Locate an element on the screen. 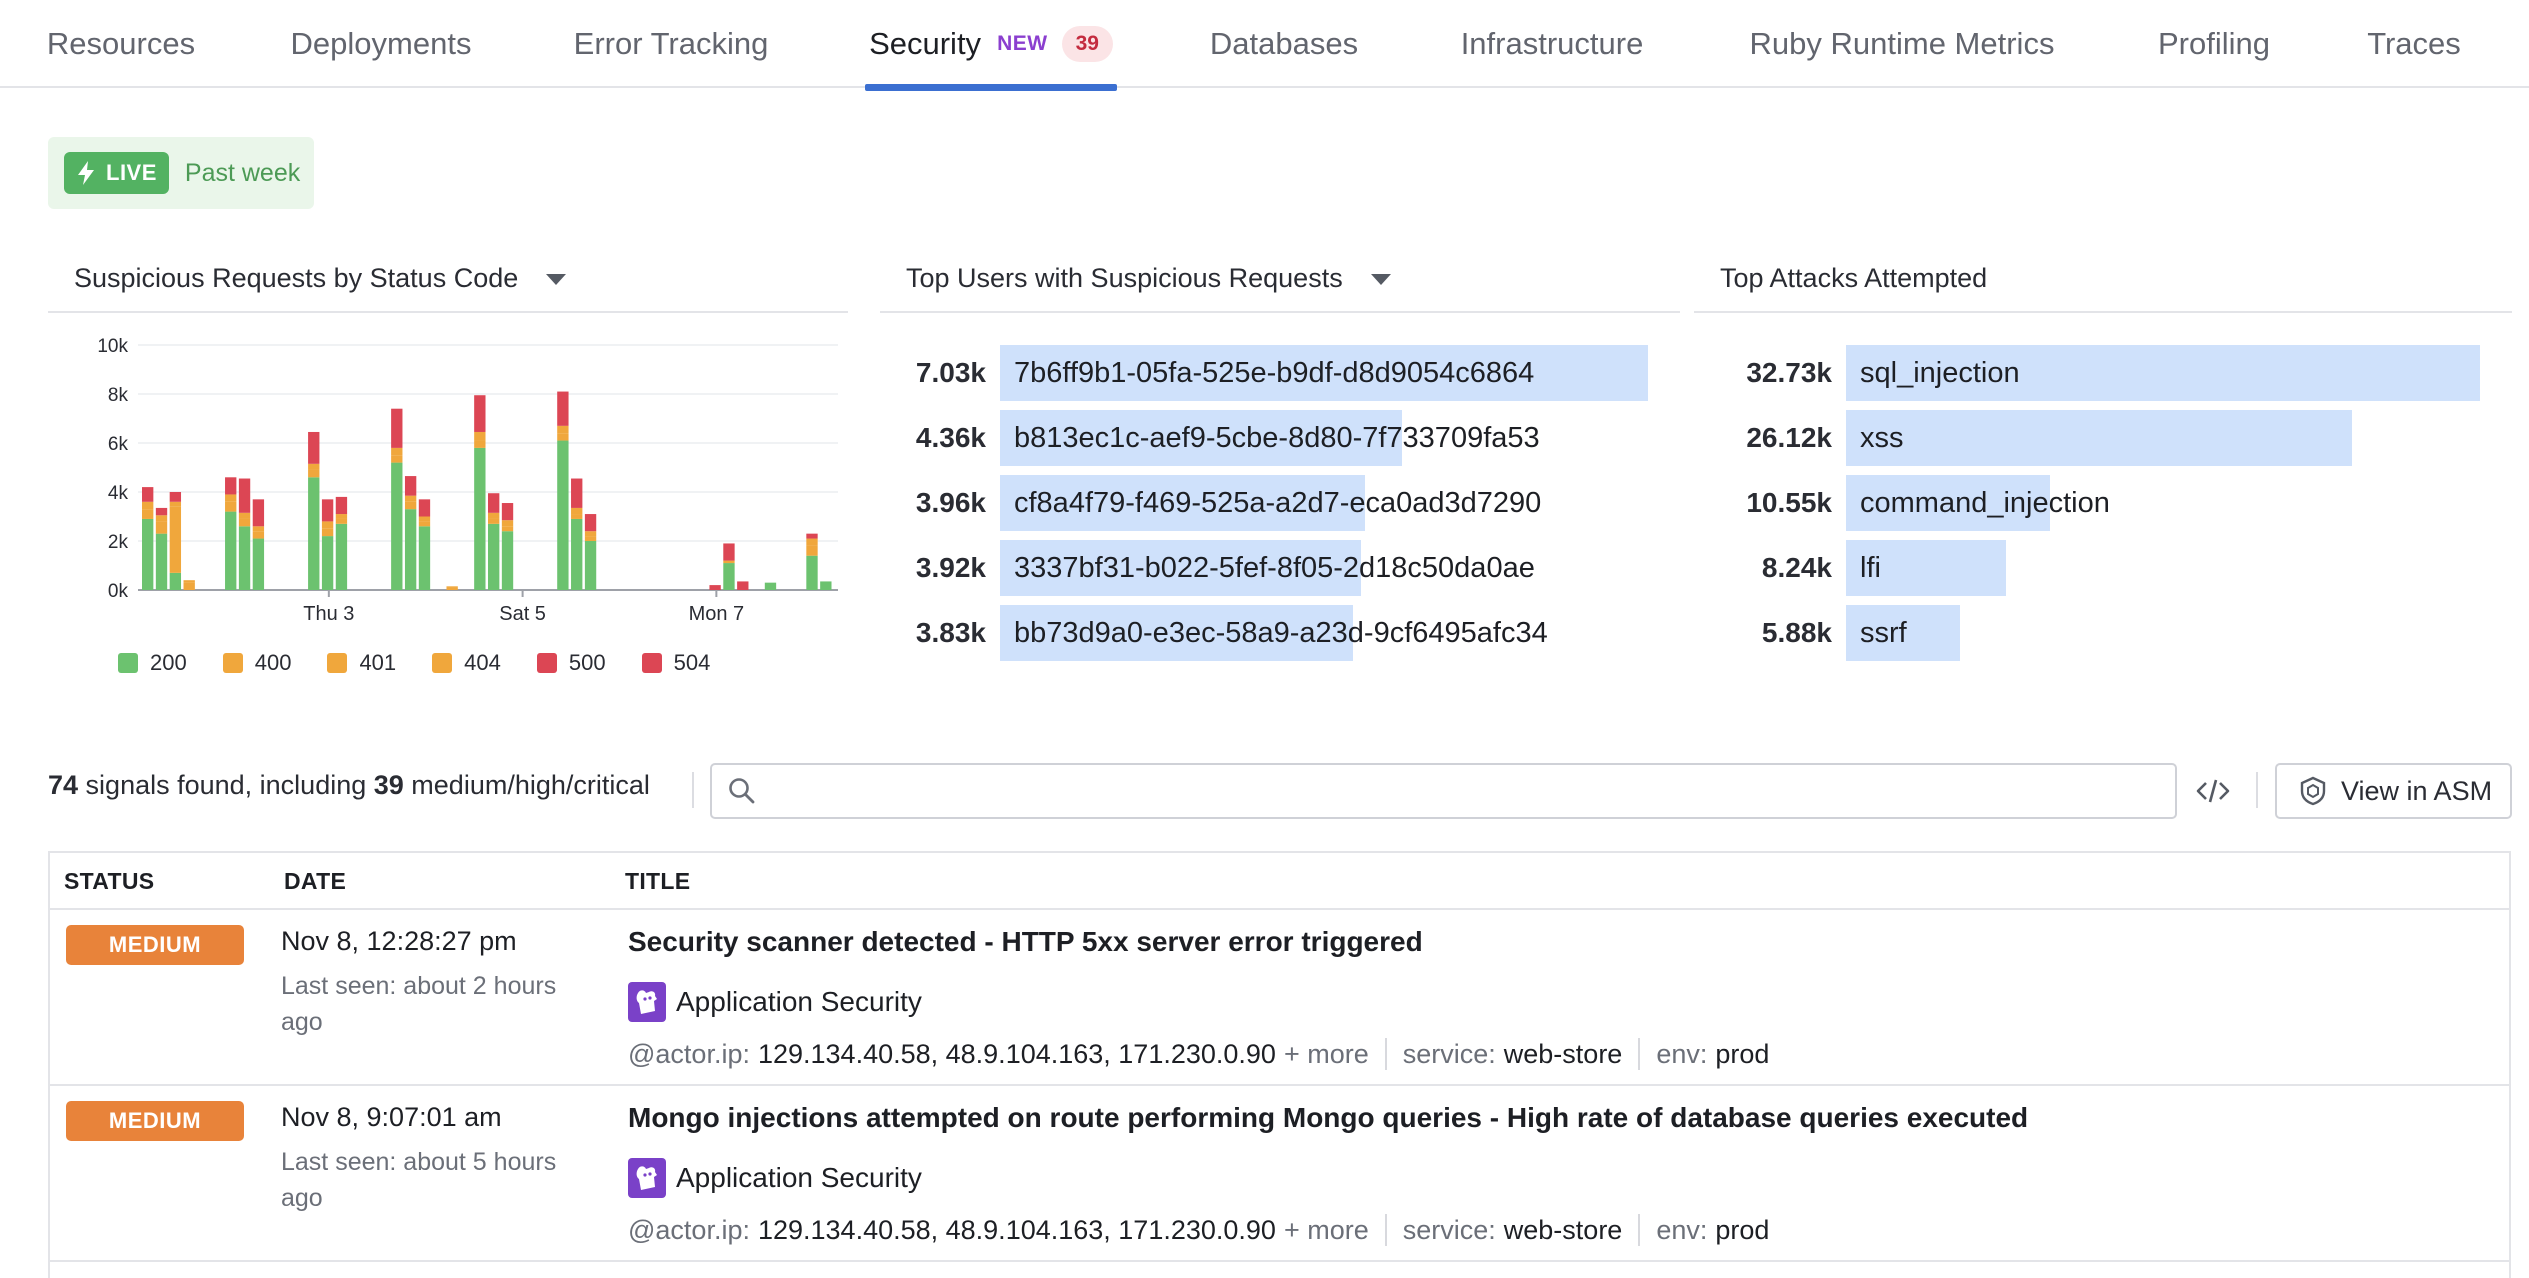 This screenshot has height=1278, width=2529. chart-legend: 200 400 401 404 500 504 is located at coordinates (432, 663).